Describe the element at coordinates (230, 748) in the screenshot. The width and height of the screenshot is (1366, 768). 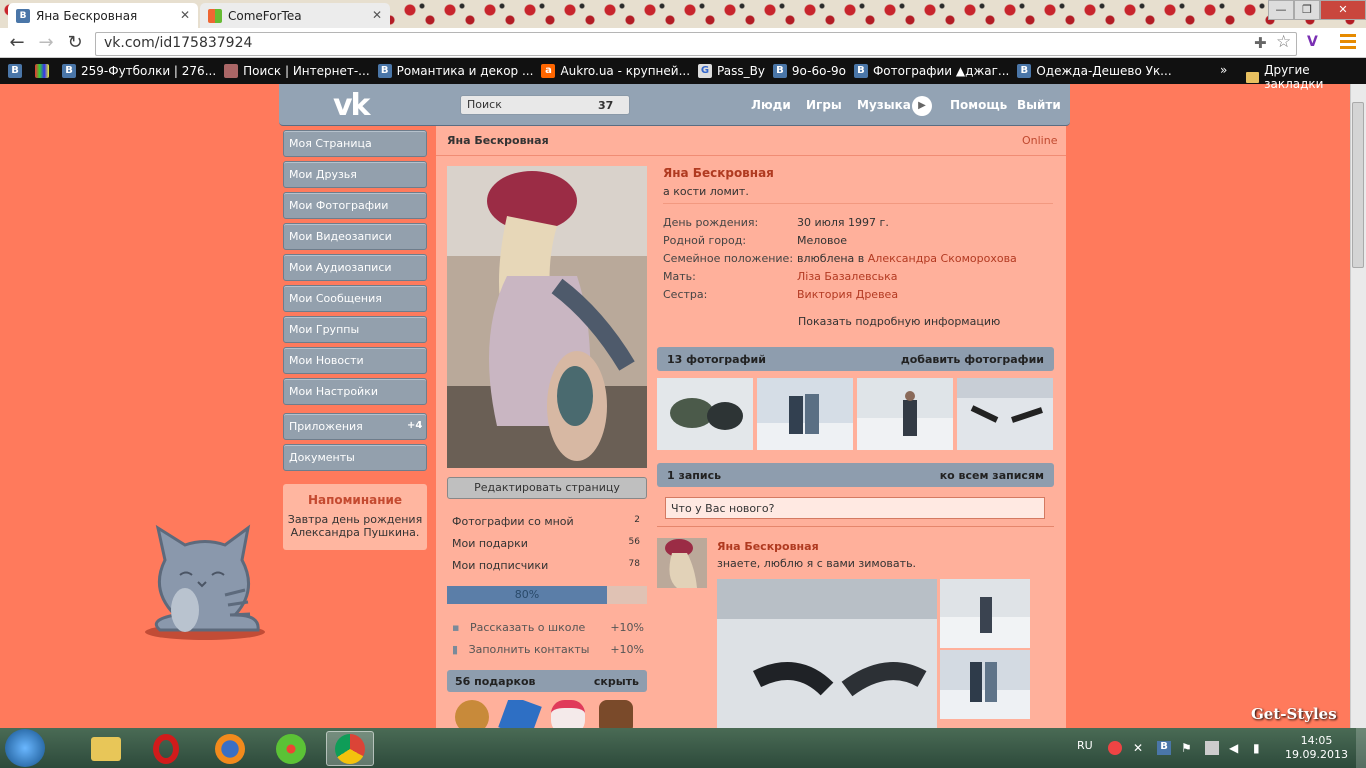
I see `firefox-icon` at that location.